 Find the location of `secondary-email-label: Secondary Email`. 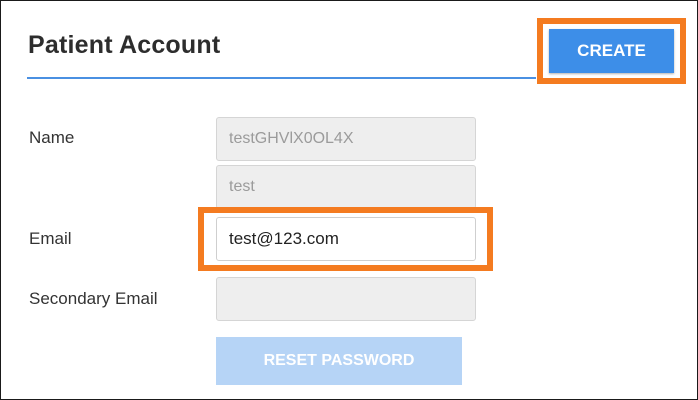

secondary-email-label: Secondary Email is located at coordinates (93, 298).